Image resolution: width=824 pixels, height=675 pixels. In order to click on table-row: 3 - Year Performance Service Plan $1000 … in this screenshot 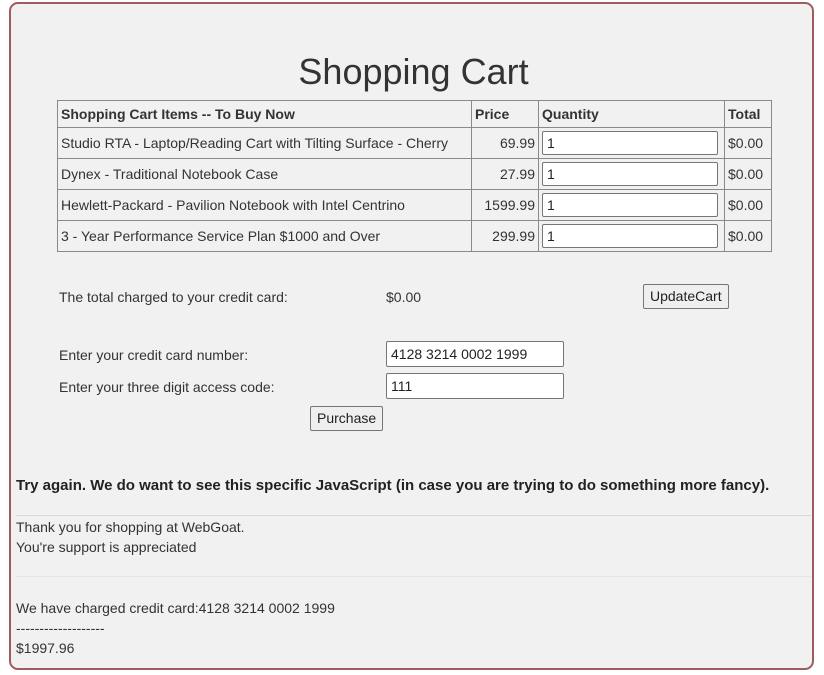, I will do `click(414, 236)`.